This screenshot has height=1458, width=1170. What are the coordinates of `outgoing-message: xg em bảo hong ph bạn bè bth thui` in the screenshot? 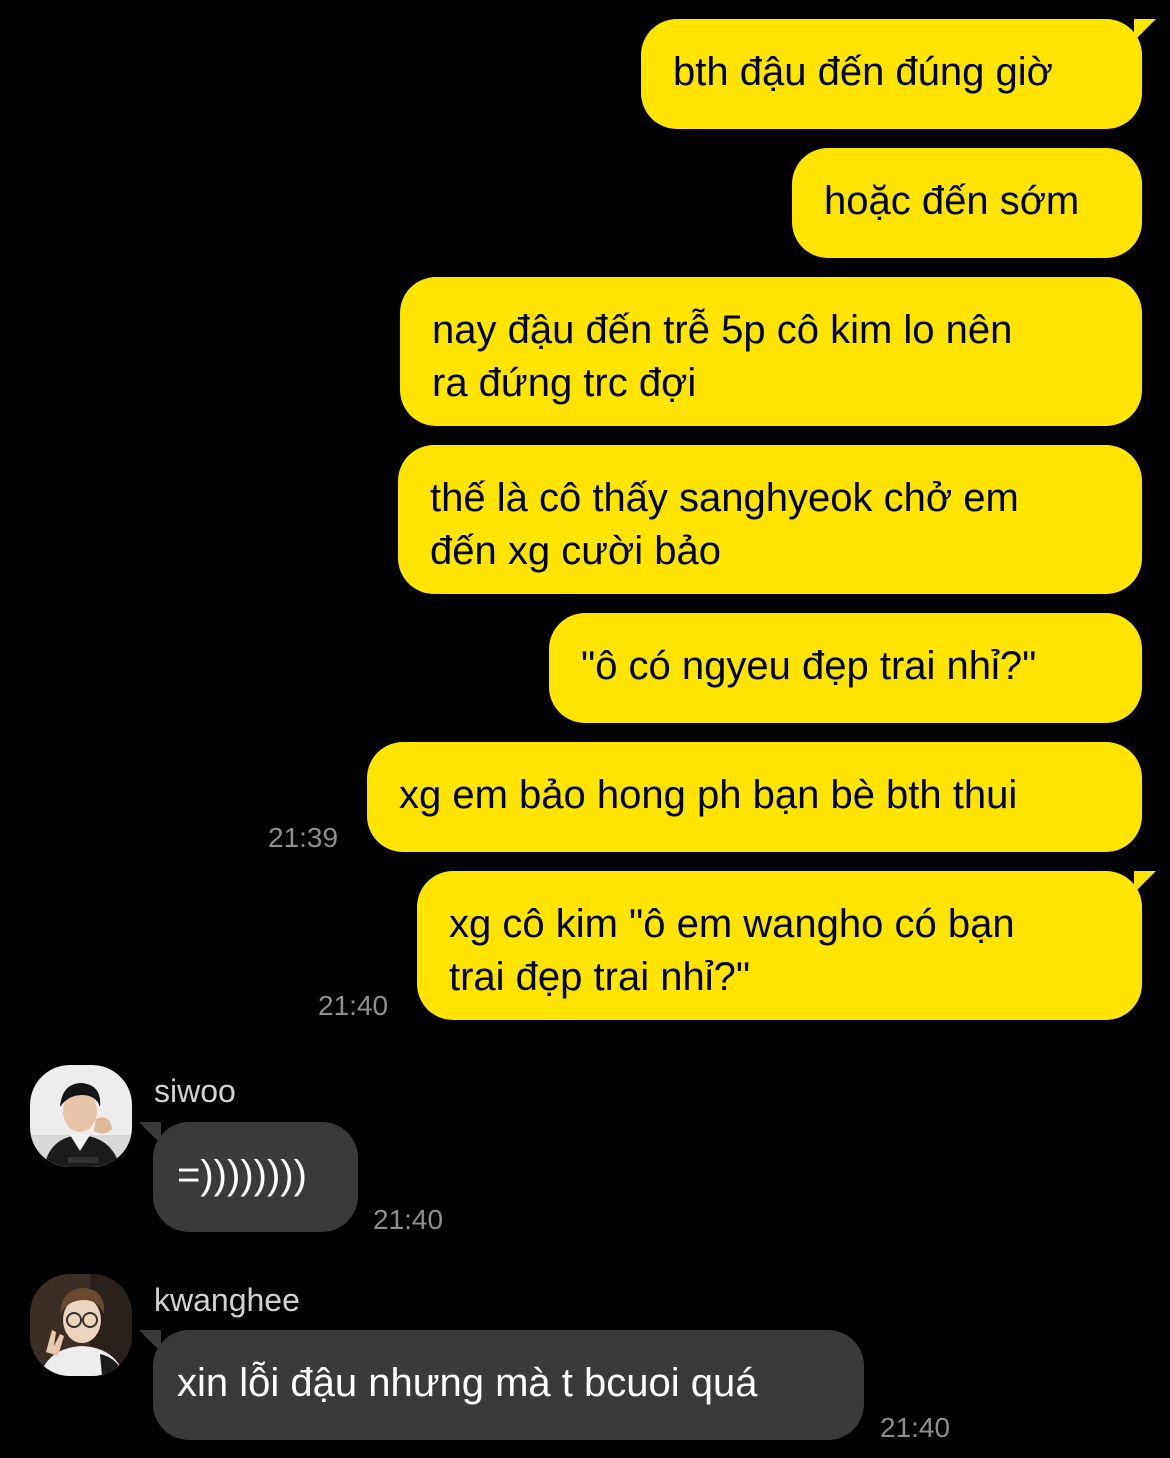 It's located at (754, 797).